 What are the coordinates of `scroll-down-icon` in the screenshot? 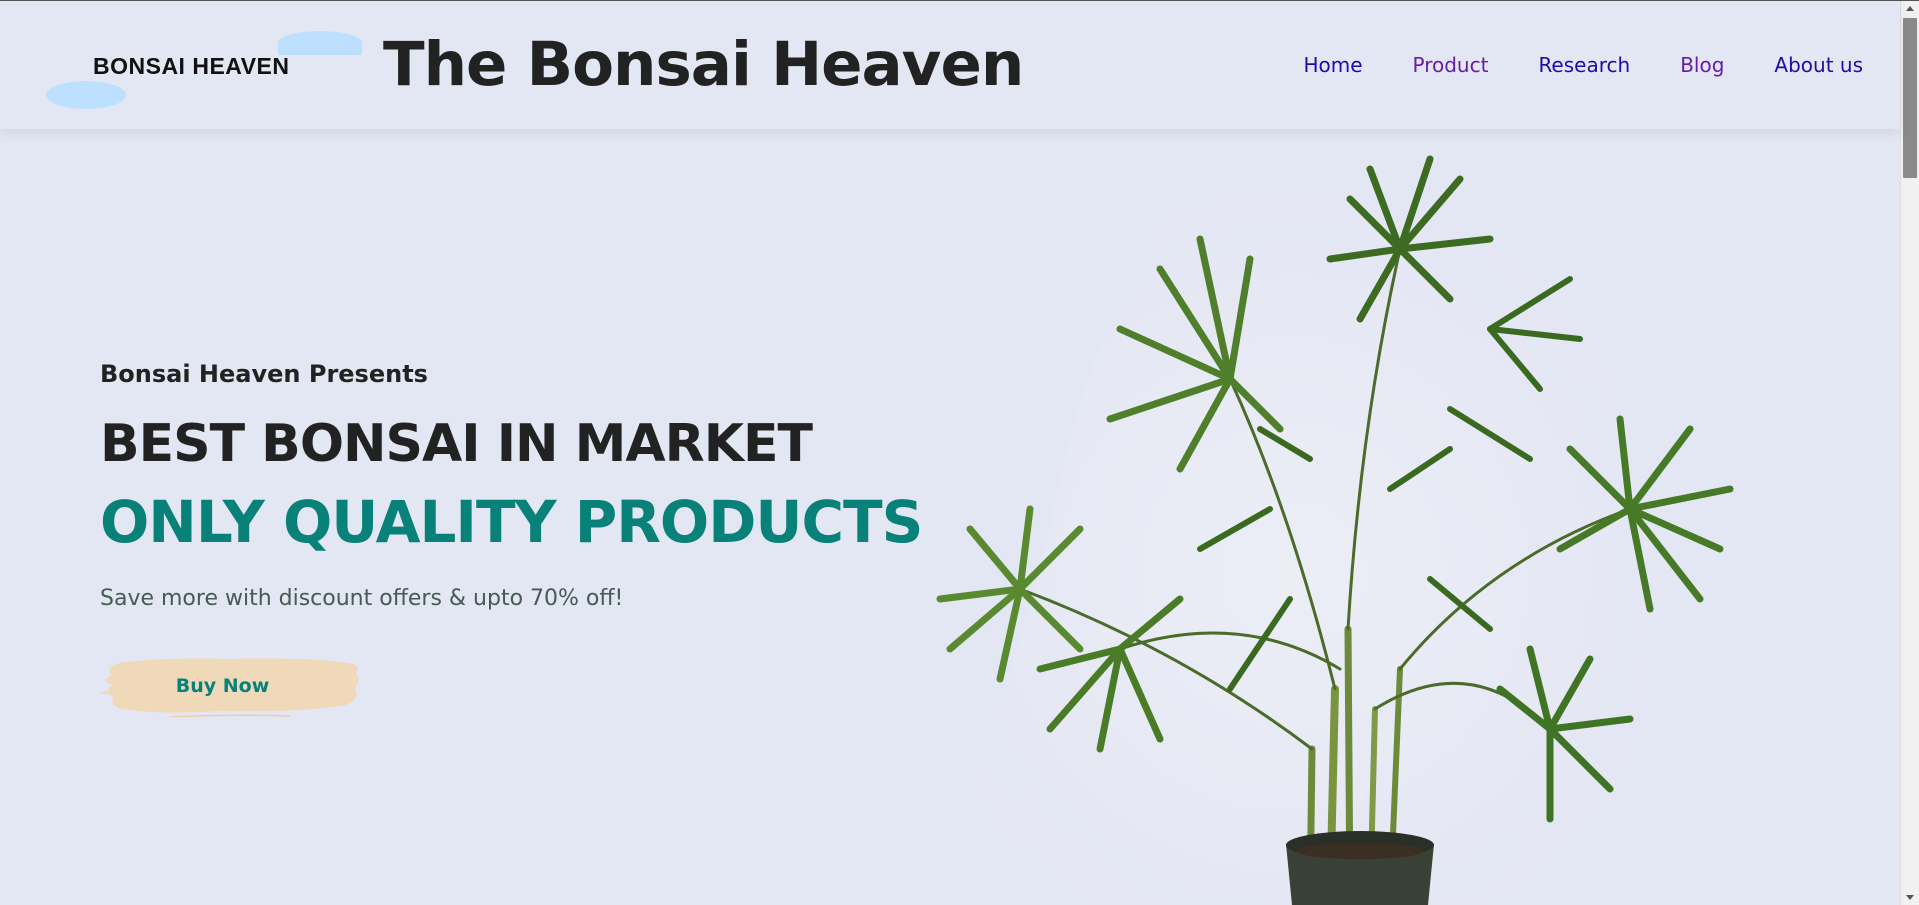 It's located at (1910, 897).